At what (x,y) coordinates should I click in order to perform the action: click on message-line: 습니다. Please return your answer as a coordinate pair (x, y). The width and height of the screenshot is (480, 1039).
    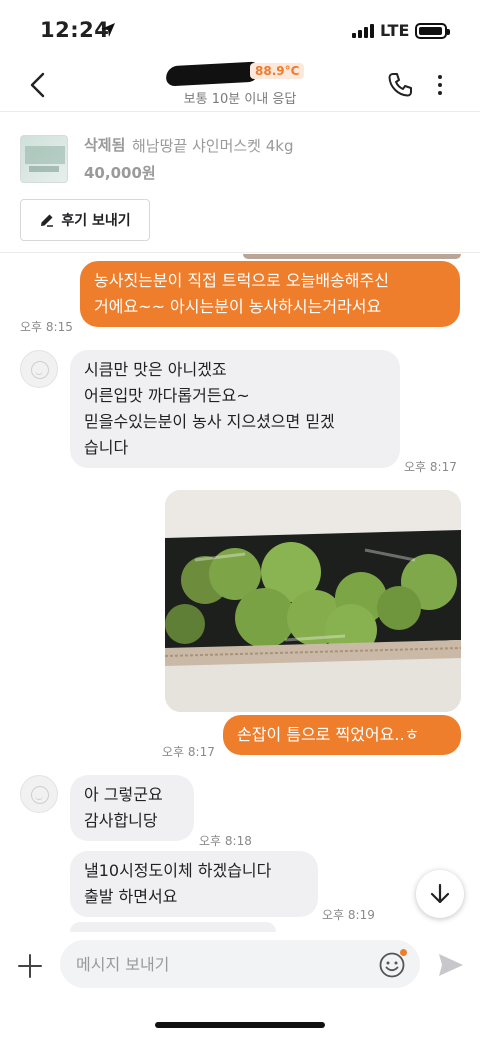
    Looking at the image, I should click on (106, 447).